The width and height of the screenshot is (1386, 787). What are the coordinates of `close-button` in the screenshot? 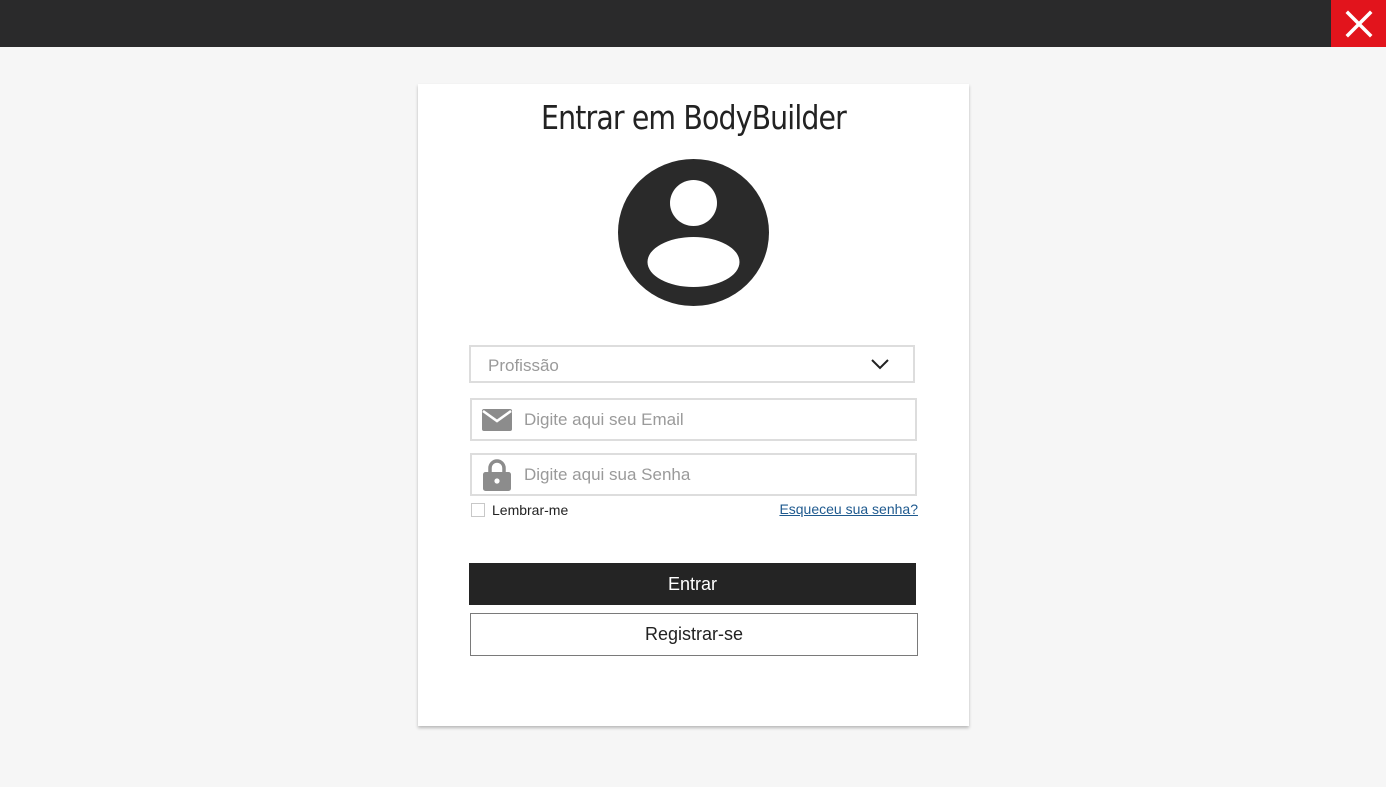 It's located at (1358, 23).